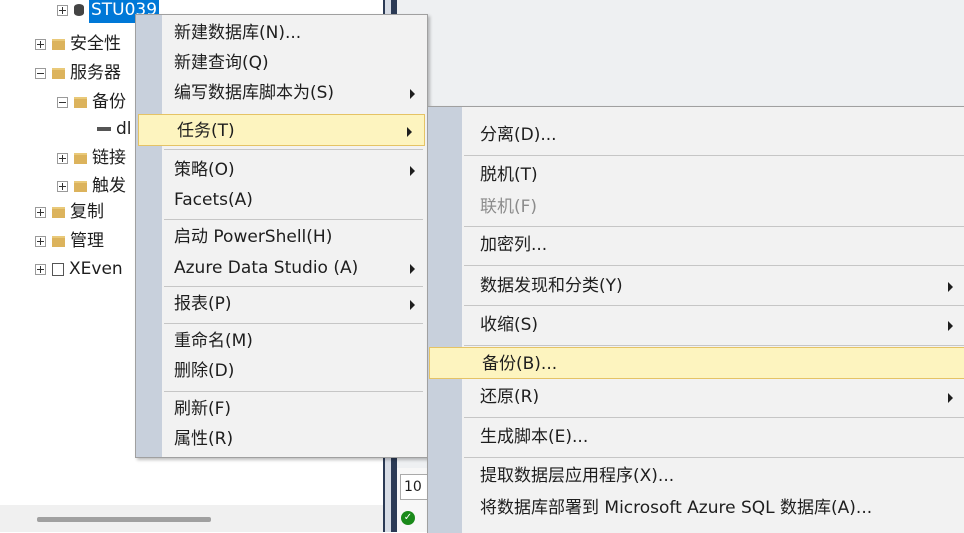 The image size is (964, 533). What do you see at coordinates (266, 268) in the screenshot?
I see `menu-item-label: Azure Data Studio (A)` at bounding box center [266, 268].